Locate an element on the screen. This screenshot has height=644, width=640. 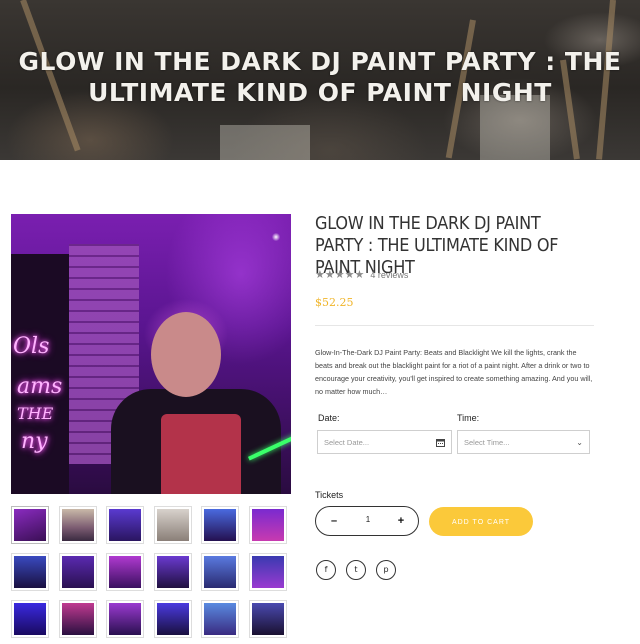
person-apron is located at coordinates (201, 454).